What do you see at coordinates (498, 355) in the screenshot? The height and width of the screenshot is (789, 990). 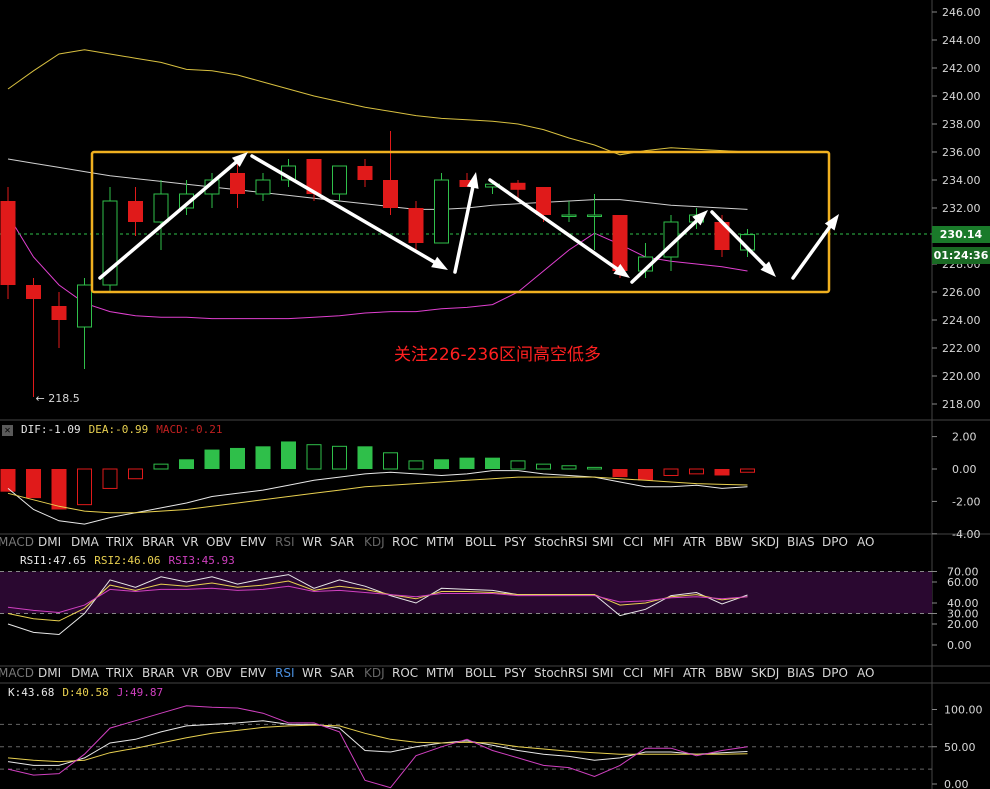 I see `range-annotation: 关注226-236区间高空低多` at bounding box center [498, 355].